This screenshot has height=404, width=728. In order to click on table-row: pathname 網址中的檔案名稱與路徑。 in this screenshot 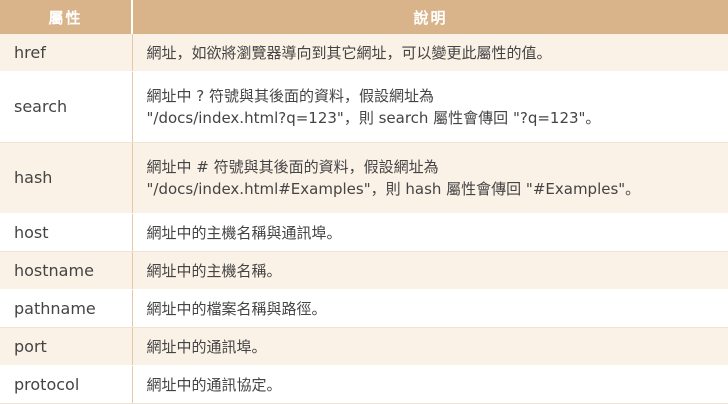, I will do `click(364, 308)`.